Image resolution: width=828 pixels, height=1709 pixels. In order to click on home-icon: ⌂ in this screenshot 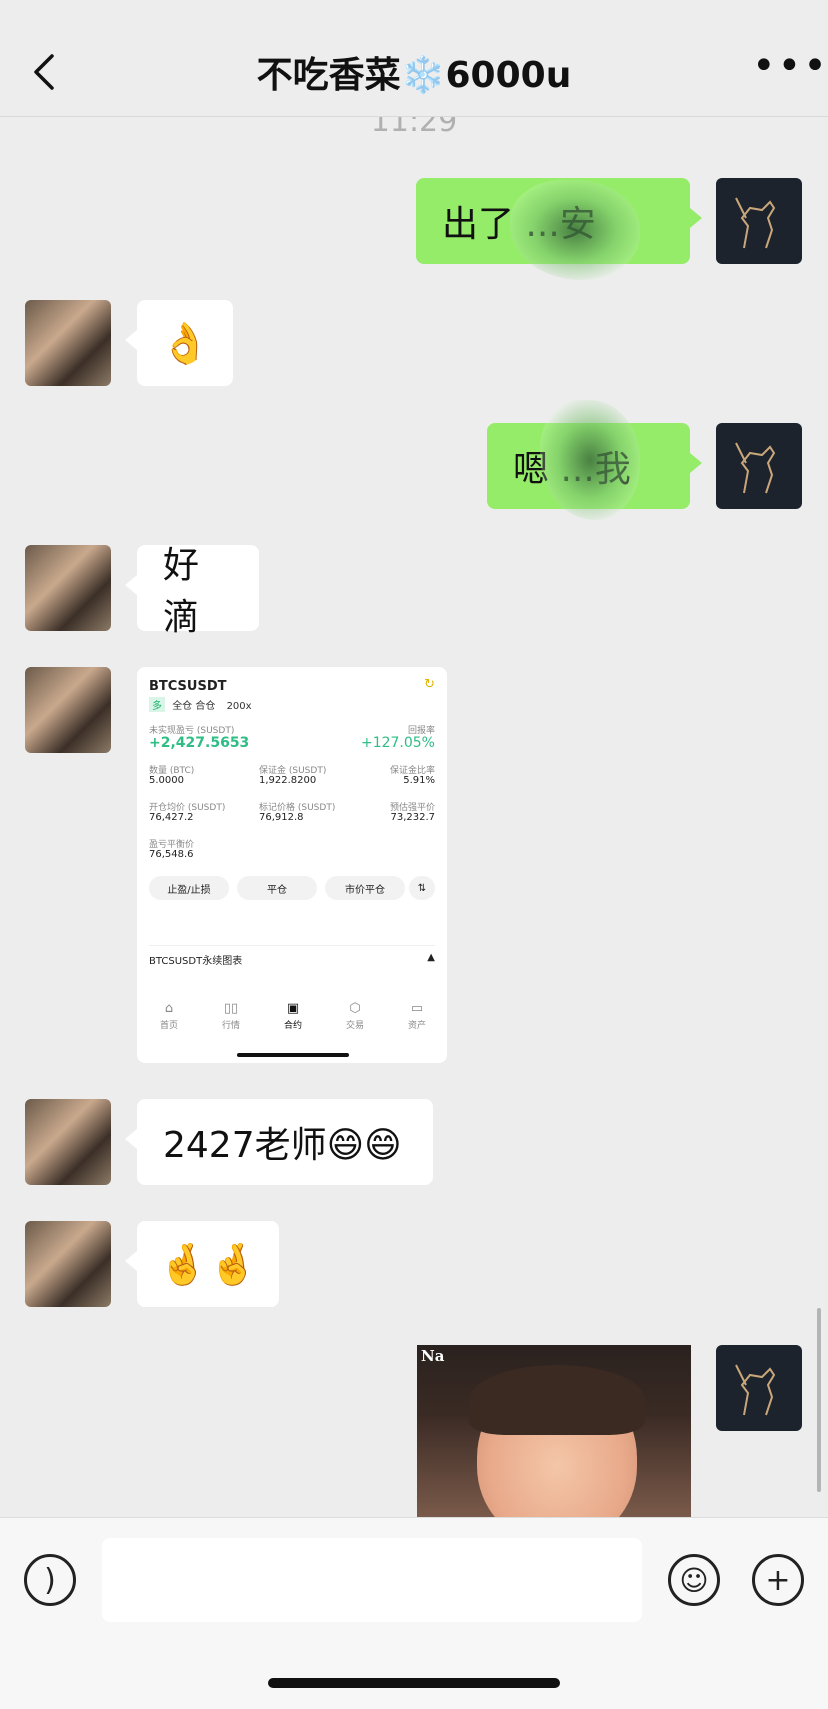, I will do `click(169, 1008)`.